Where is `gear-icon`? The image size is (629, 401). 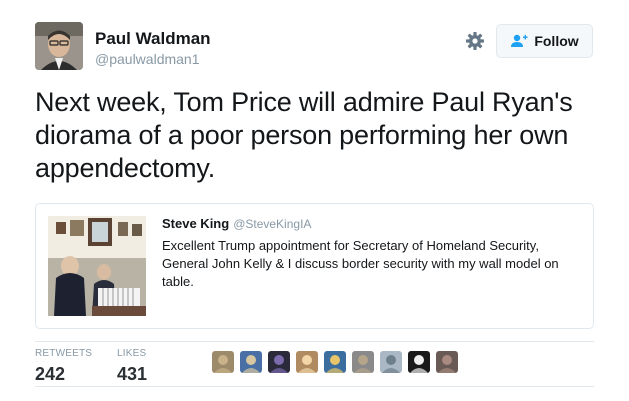 gear-icon is located at coordinates (475, 41).